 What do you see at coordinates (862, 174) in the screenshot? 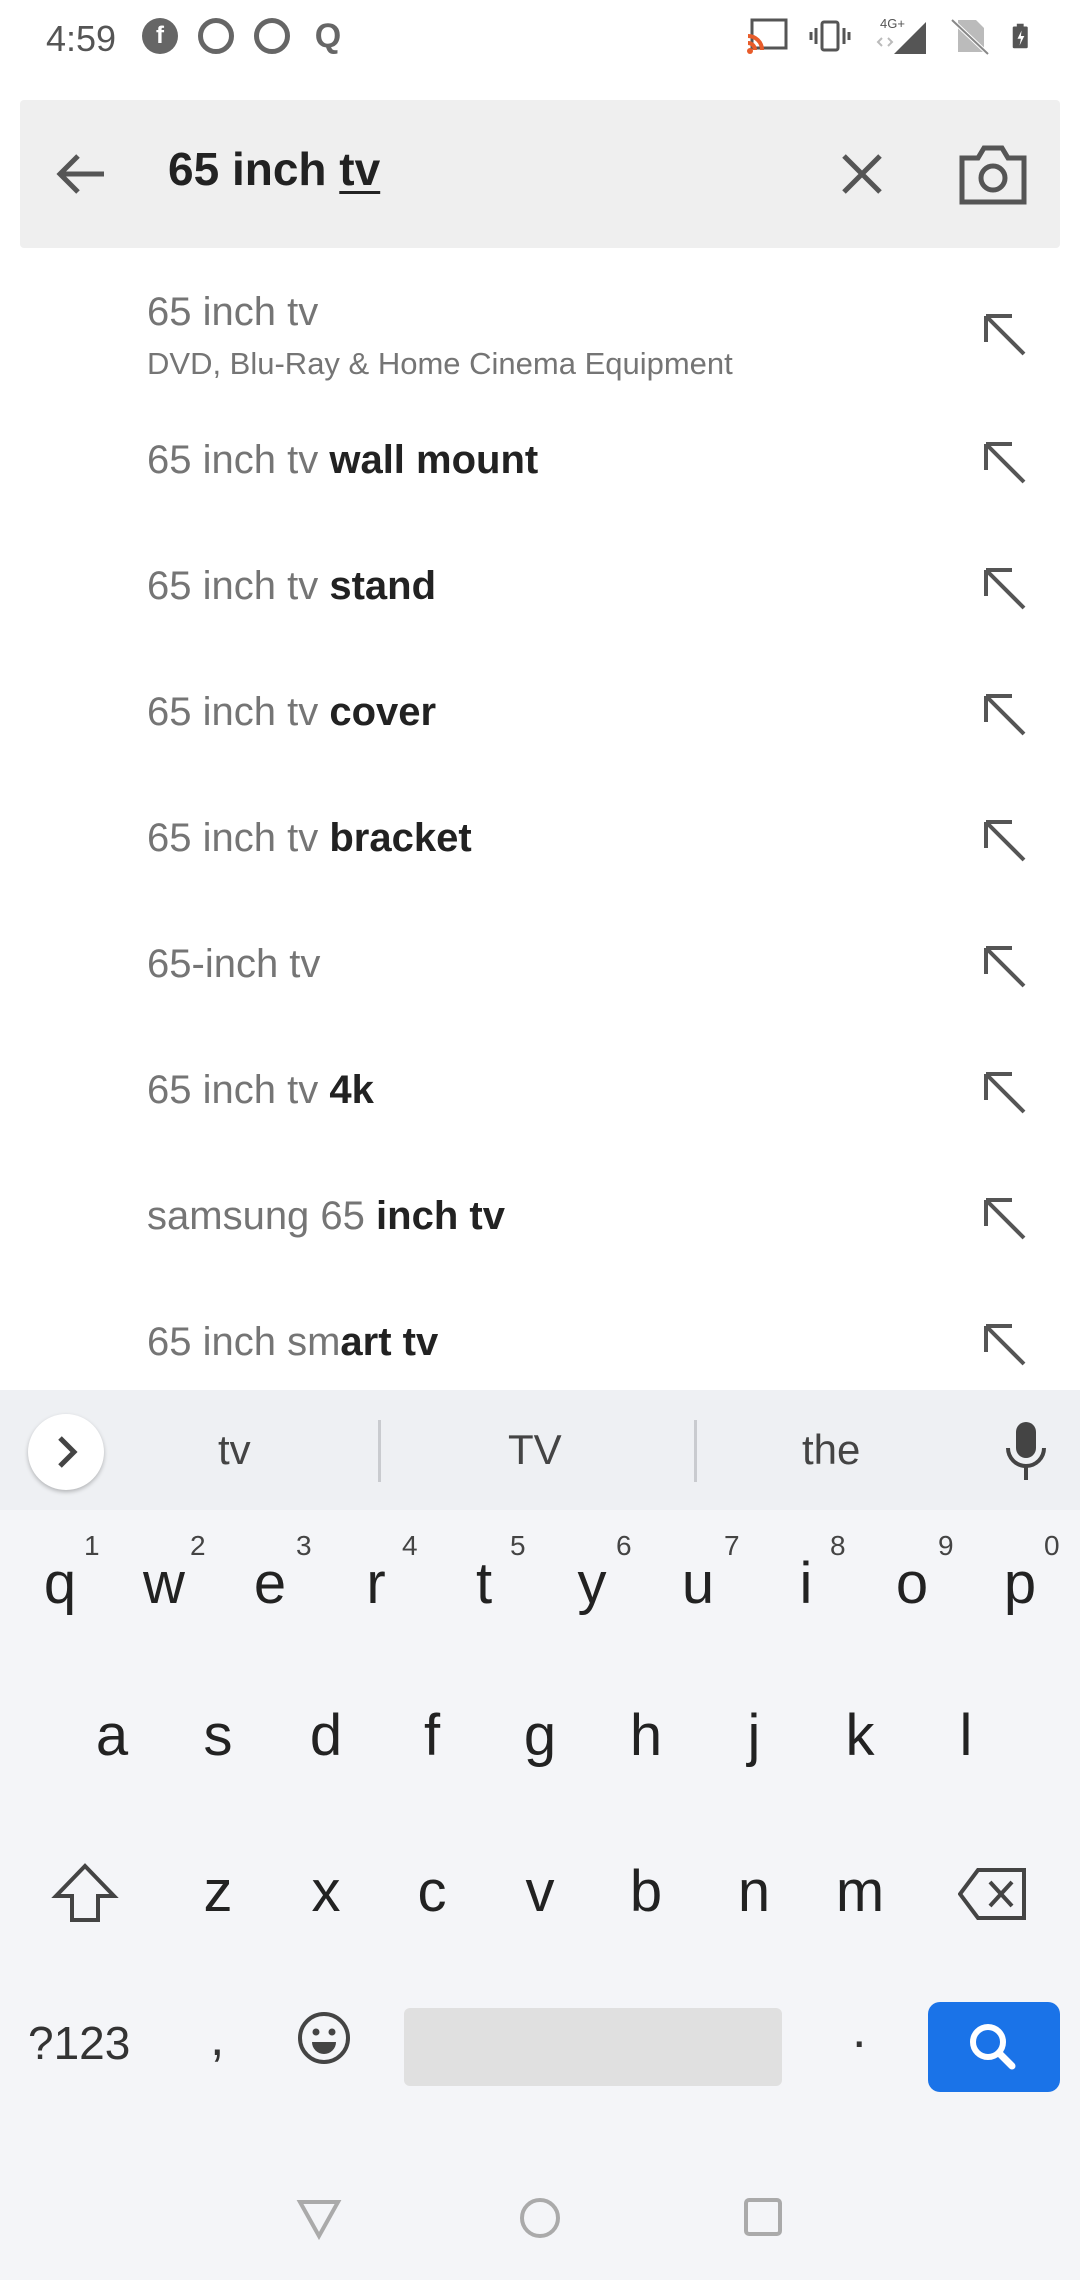
I see `clear-icon` at bounding box center [862, 174].